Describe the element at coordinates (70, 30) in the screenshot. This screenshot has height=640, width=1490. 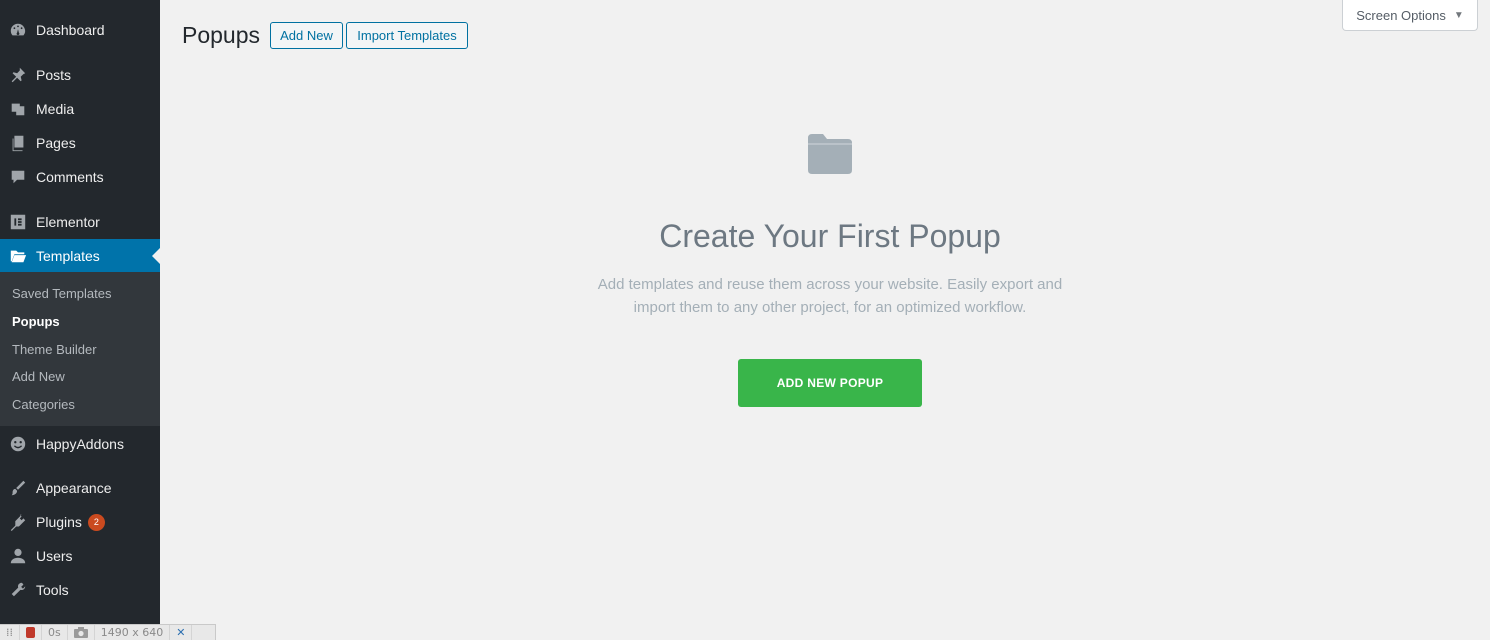
I see `sidebar-item-label: Dashboard` at that location.